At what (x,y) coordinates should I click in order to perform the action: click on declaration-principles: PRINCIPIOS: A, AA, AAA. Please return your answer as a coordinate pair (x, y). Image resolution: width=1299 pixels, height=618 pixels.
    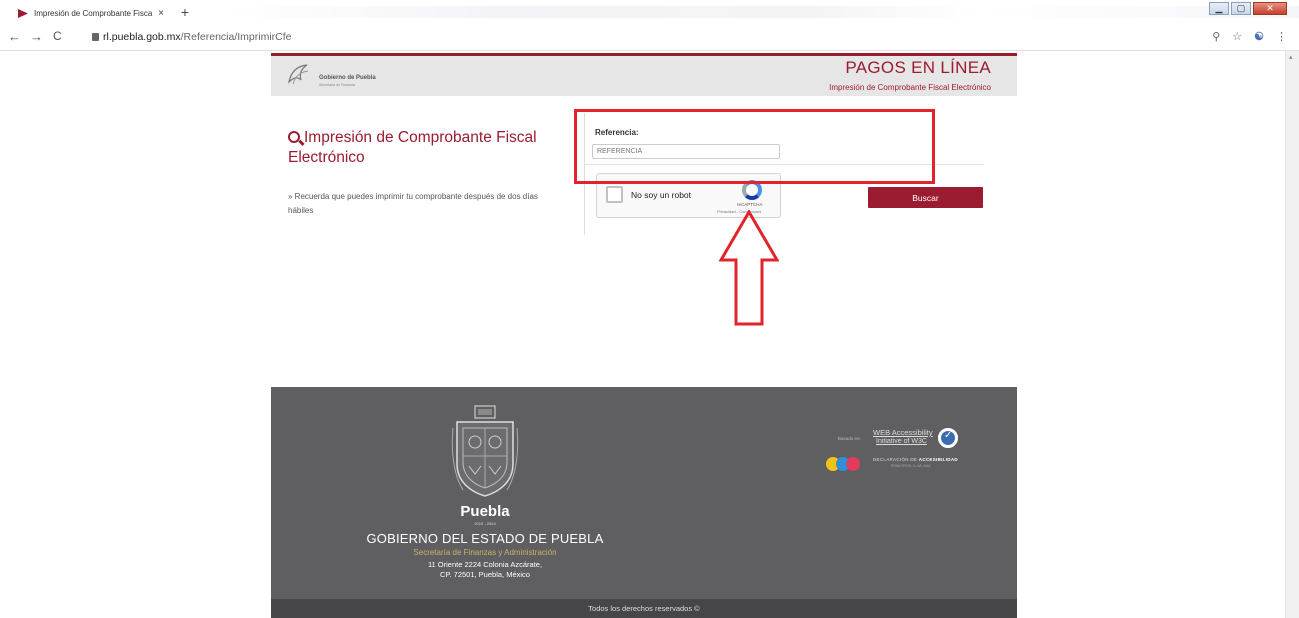
    Looking at the image, I should click on (911, 466).